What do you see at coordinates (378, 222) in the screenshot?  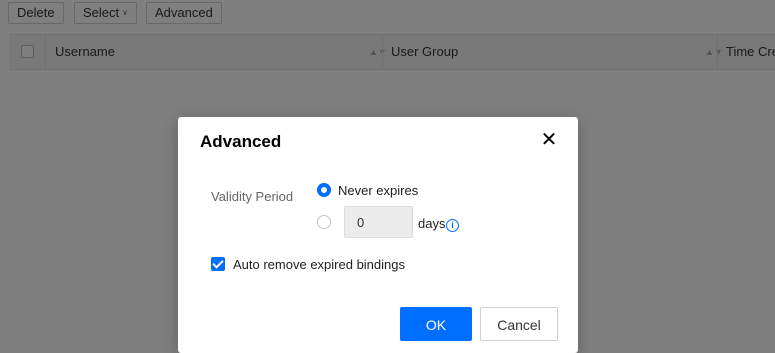 I see `days-input` at bounding box center [378, 222].